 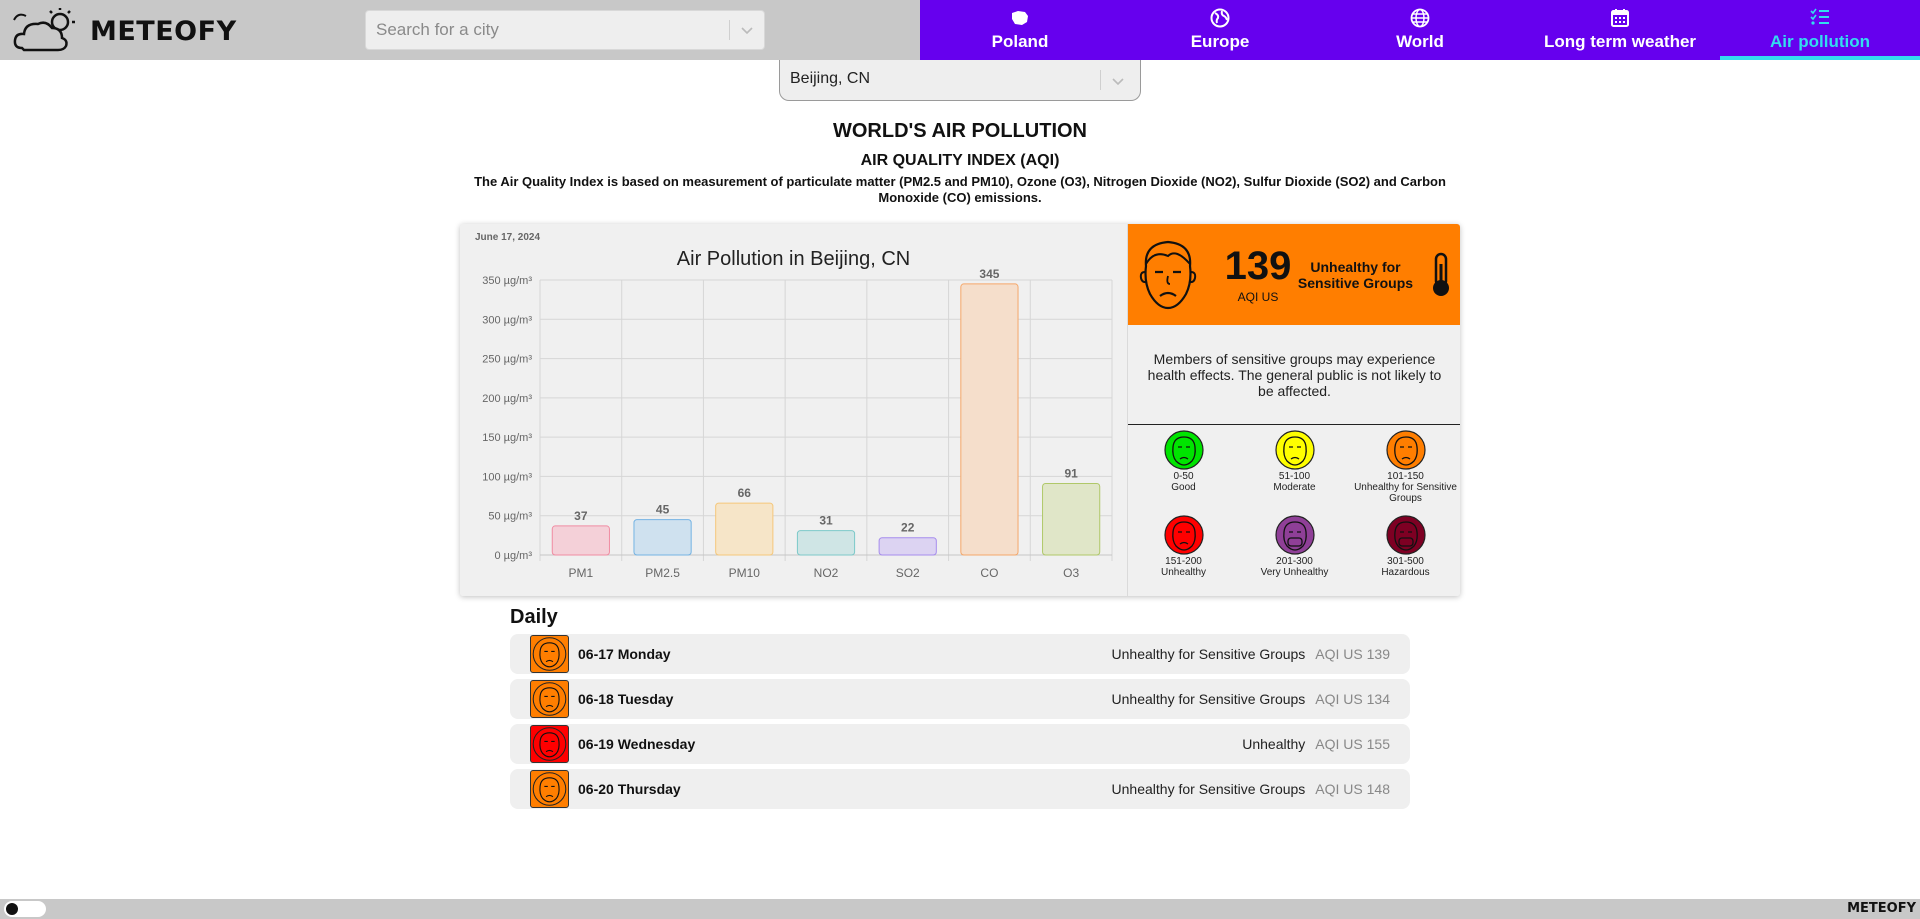 I want to click on aqi-divider, so click(x=1294, y=424).